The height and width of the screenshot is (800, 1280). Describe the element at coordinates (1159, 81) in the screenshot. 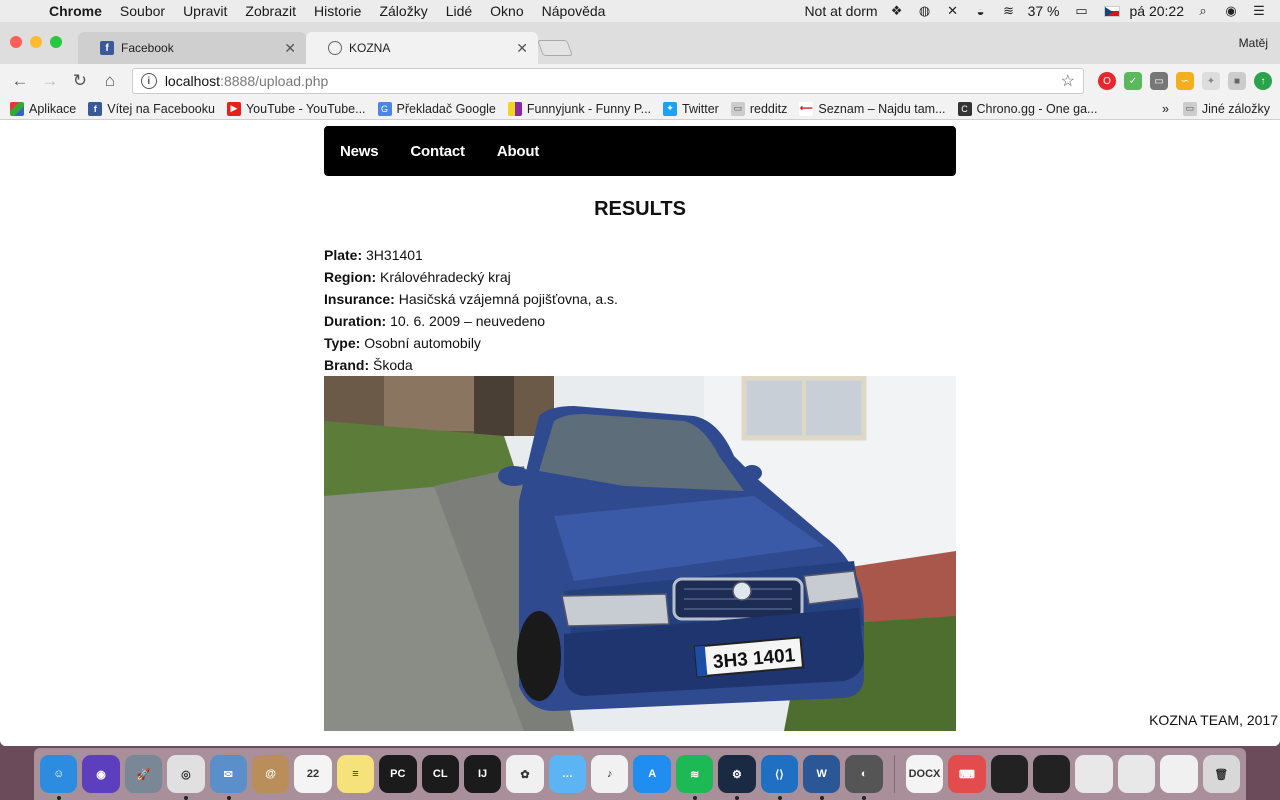

I see `cast-extension-icon: ▭` at that location.